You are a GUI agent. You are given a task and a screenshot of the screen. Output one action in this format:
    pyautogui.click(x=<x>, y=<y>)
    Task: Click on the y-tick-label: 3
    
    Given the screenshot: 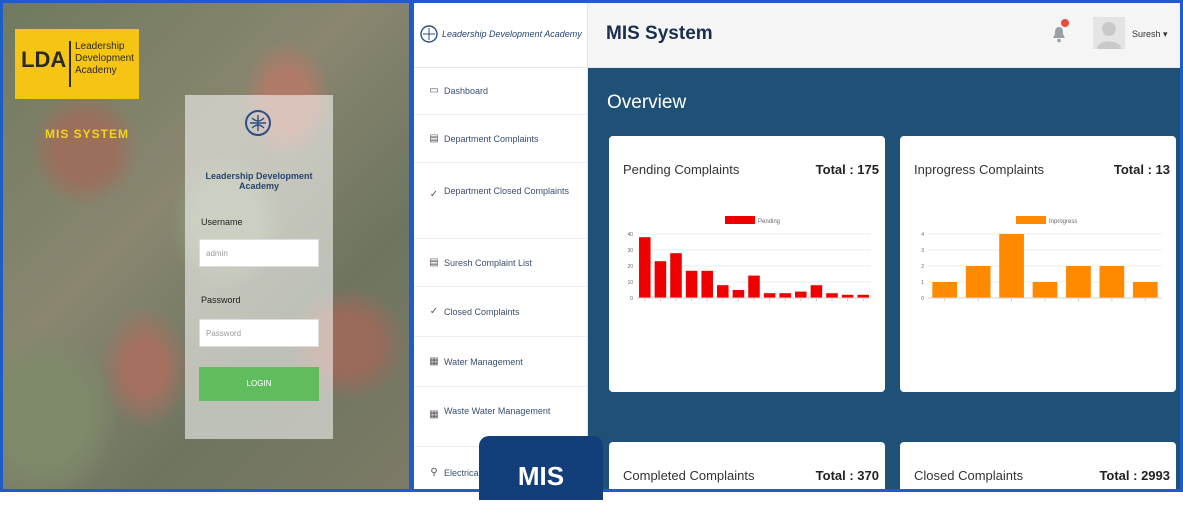 What is the action you would take?
    pyautogui.click(x=922, y=251)
    